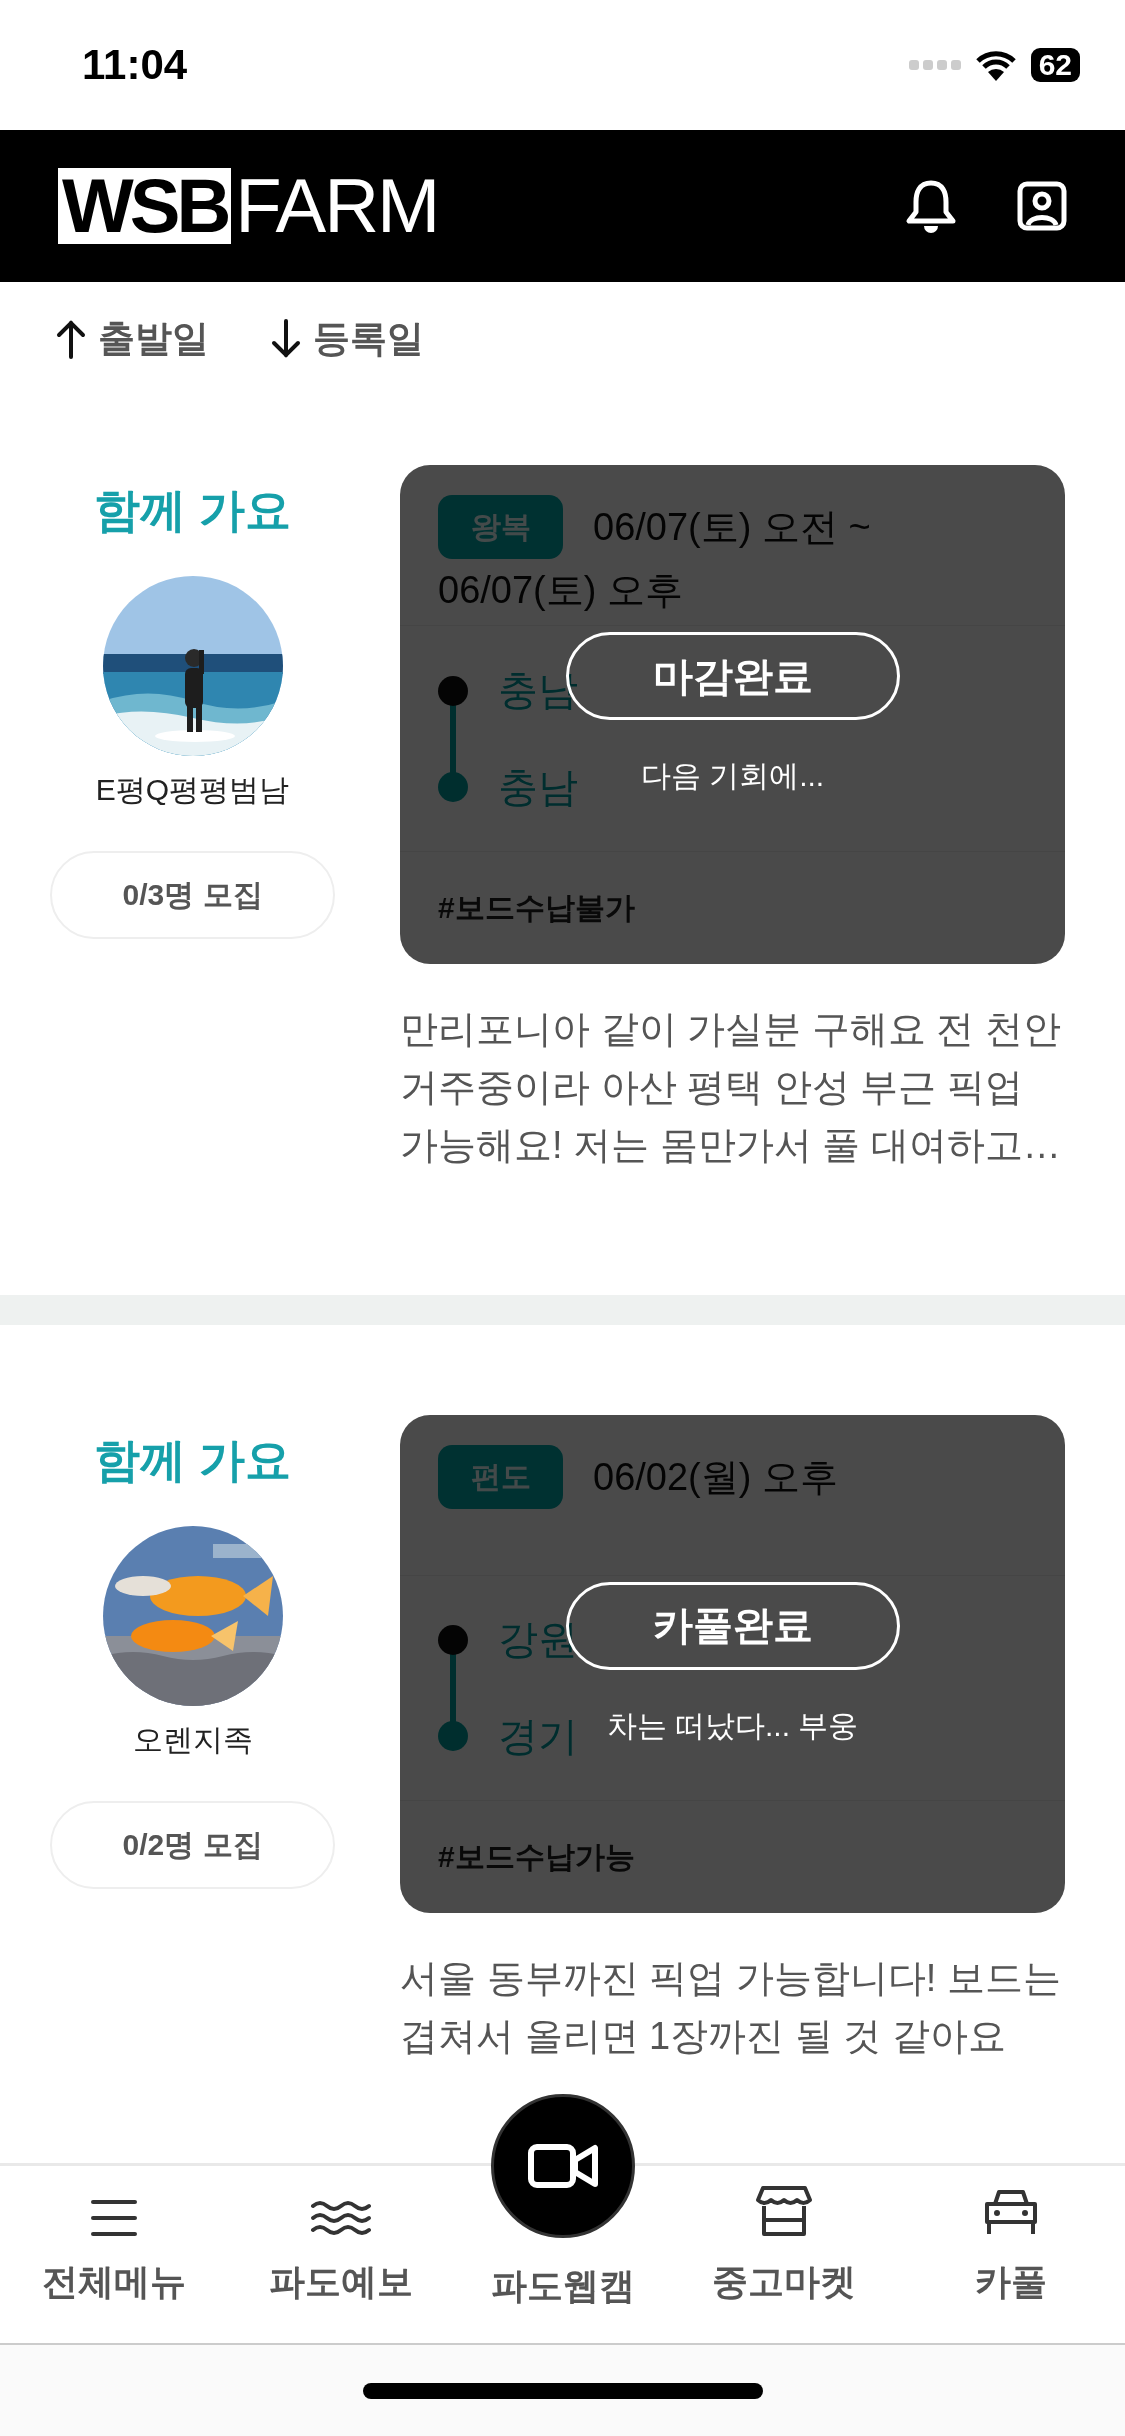 The height and width of the screenshot is (2436, 1125). What do you see at coordinates (192, 895) in the screenshot?
I see `recruit-button: 0/3명 모집` at bounding box center [192, 895].